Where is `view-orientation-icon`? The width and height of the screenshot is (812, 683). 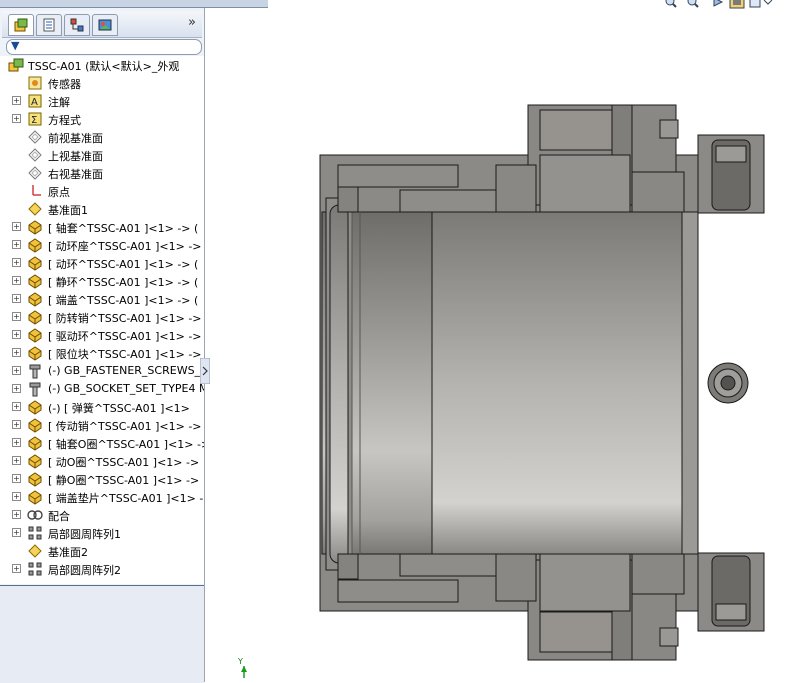 view-orientation-icon is located at coordinates (761, 4).